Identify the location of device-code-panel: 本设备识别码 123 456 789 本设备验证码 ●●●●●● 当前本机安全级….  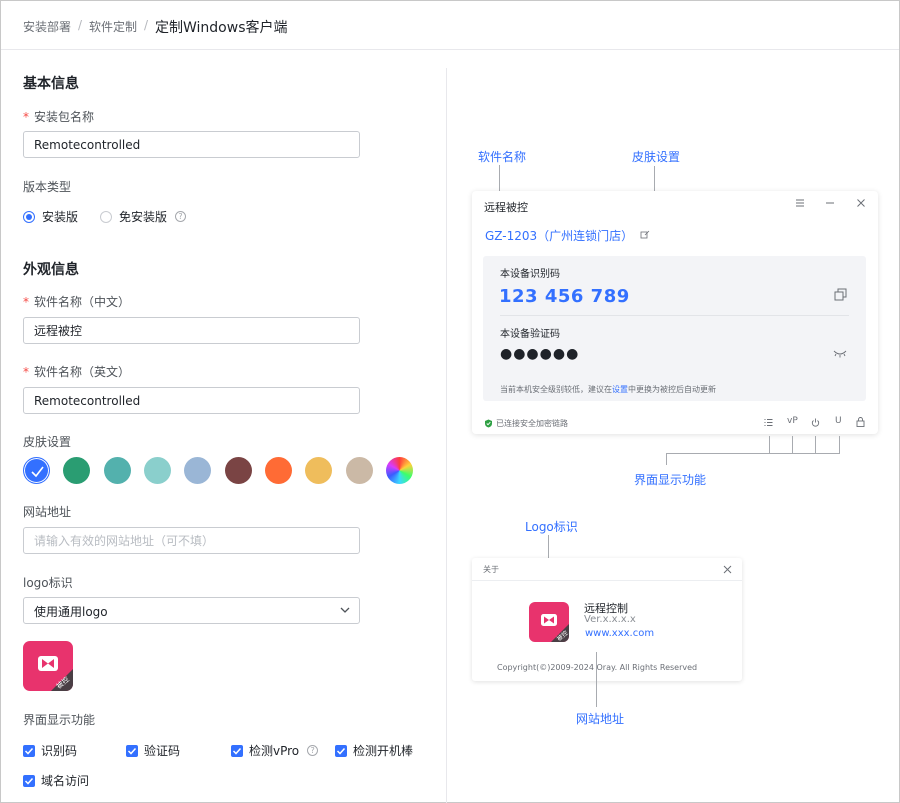
(674, 328).